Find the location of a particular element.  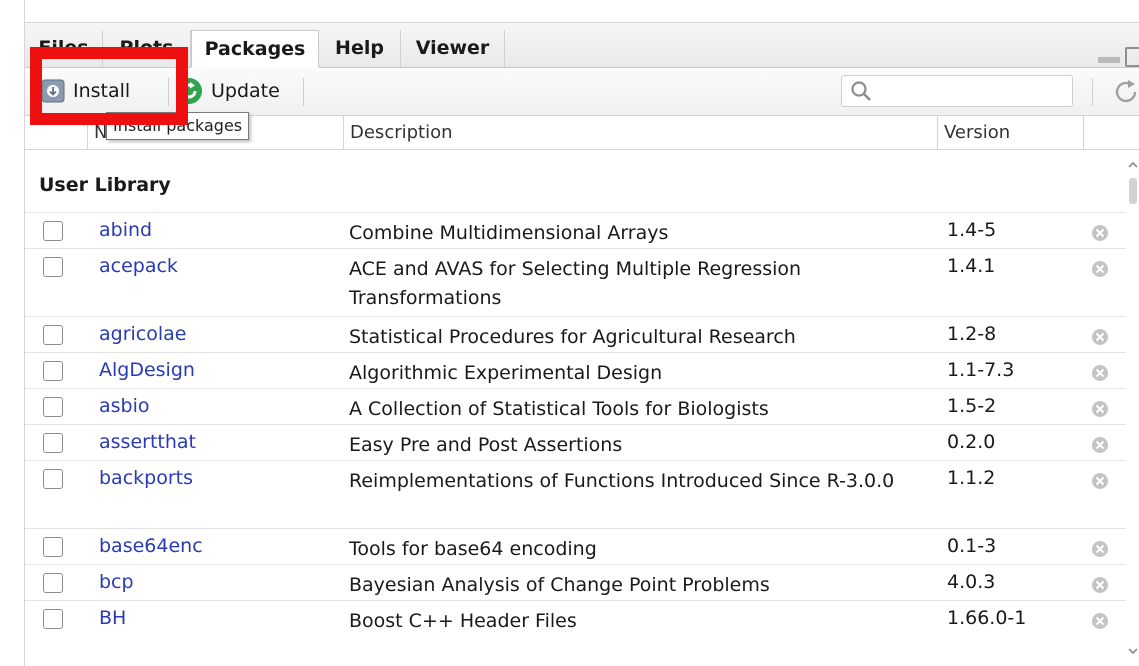

tab-packages: Packages is located at coordinates (255, 49).